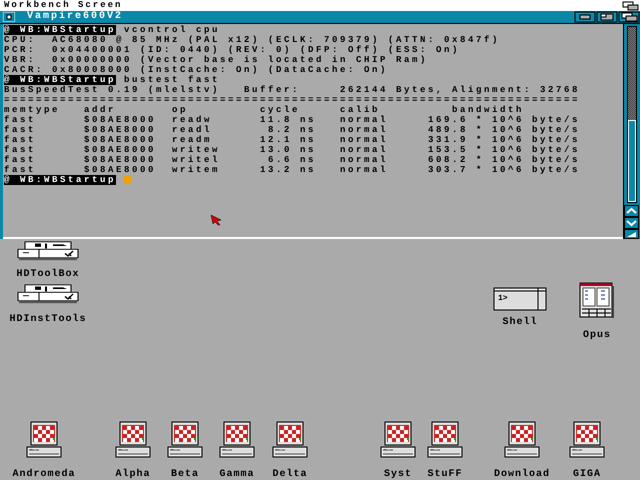 Image resolution: width=640 pixels, height=480 pixels. Describe the element at coordinates (503, 298) in the screenshot. I see `shell-icon-text: 1>` at that location.